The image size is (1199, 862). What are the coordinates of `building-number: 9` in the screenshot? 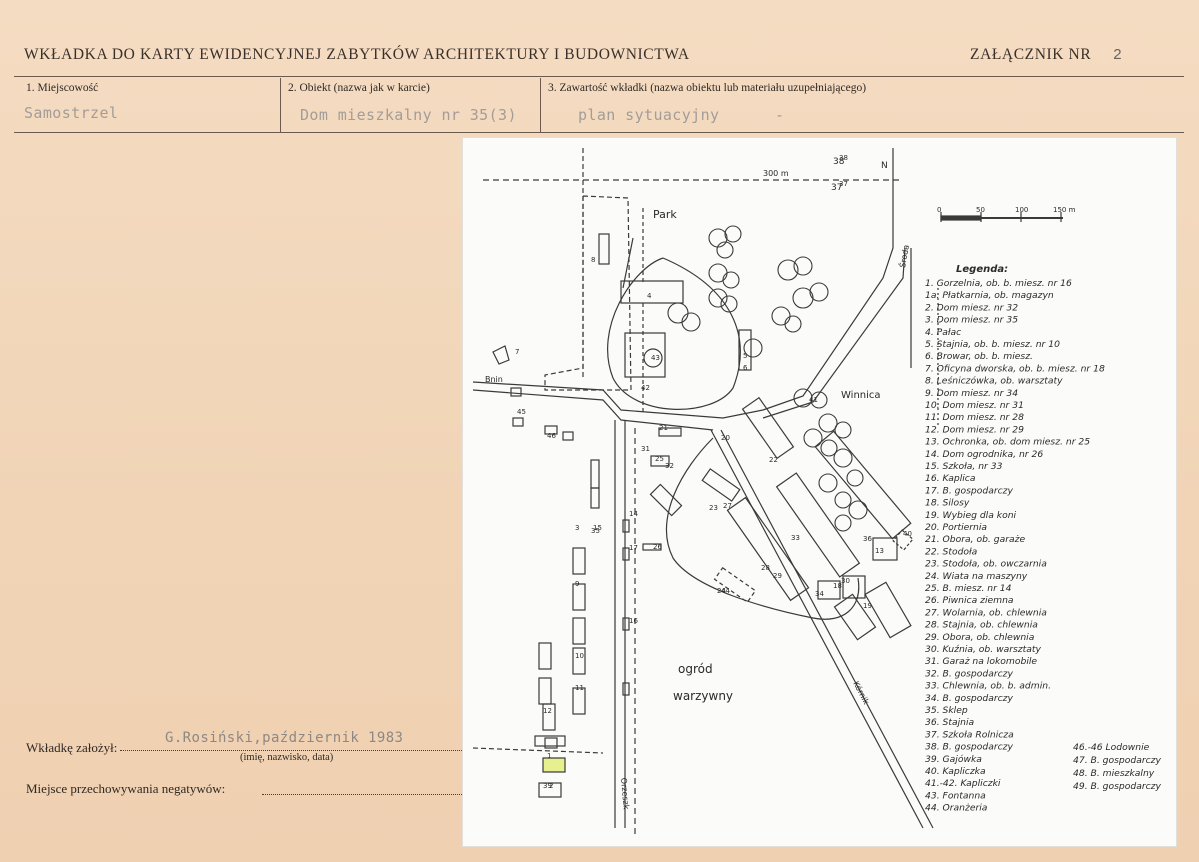 It's located at (577, 584).